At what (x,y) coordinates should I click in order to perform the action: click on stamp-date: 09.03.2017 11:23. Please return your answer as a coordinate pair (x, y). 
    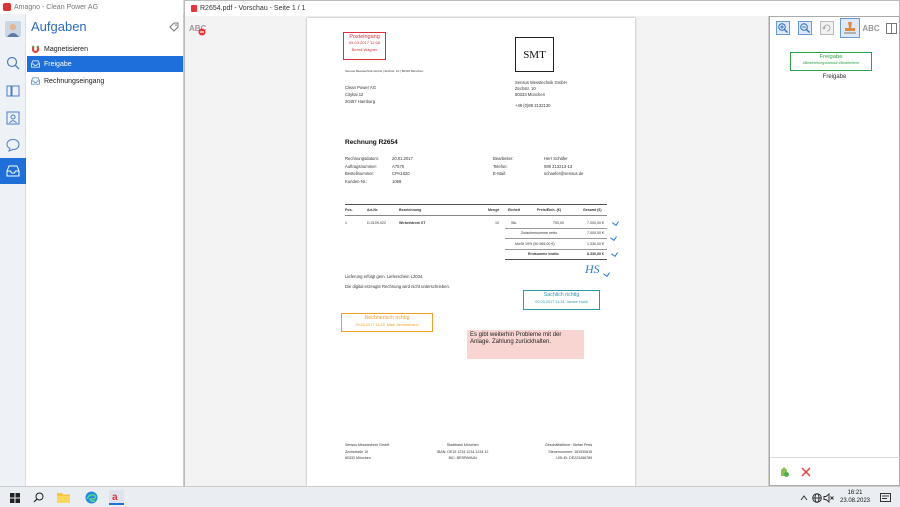
    Looking at the image, I should click on (370, 325).